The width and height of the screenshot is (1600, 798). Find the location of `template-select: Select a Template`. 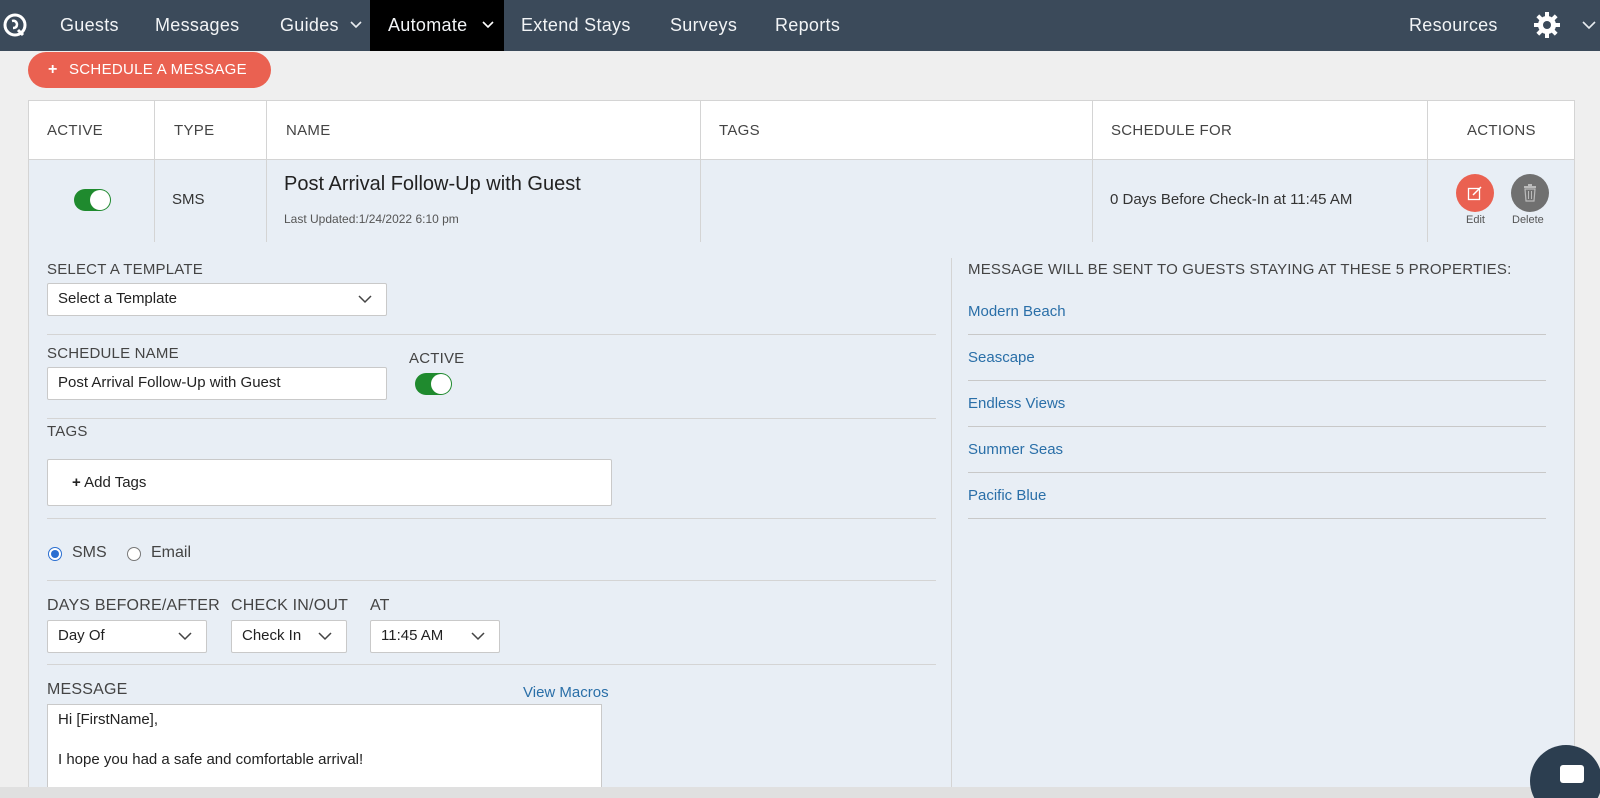

template-select: Select a Template is located at coordinates (217, 299).